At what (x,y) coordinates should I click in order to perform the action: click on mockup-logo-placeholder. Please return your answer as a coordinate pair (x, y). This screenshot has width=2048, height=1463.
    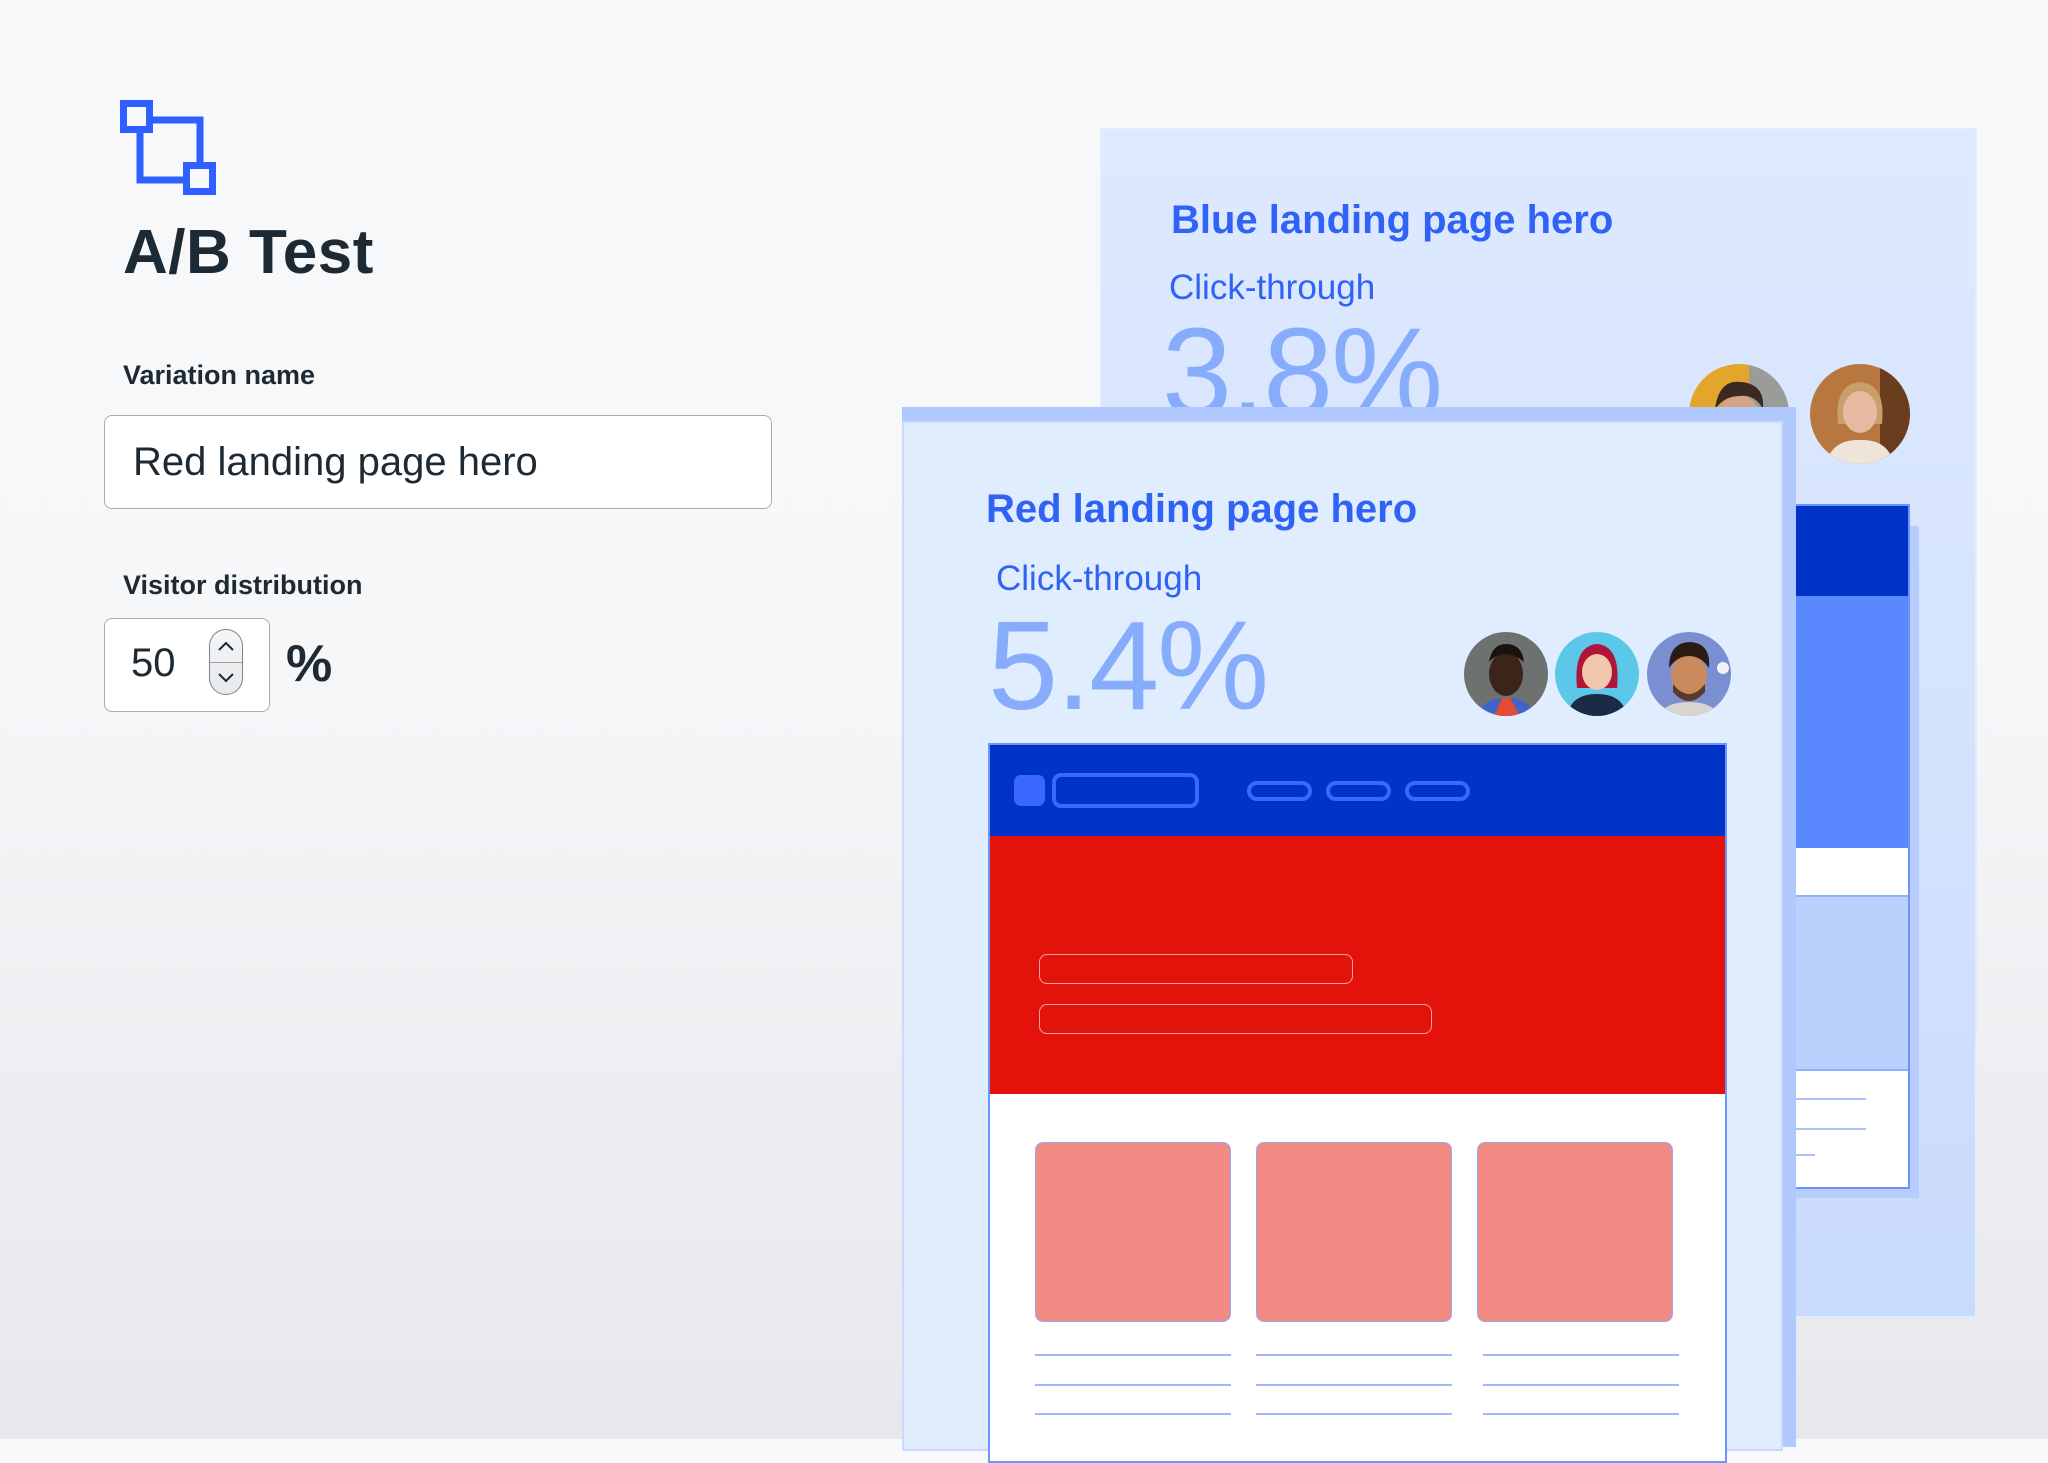
    Looking at the image, I should click on (1029, 790).